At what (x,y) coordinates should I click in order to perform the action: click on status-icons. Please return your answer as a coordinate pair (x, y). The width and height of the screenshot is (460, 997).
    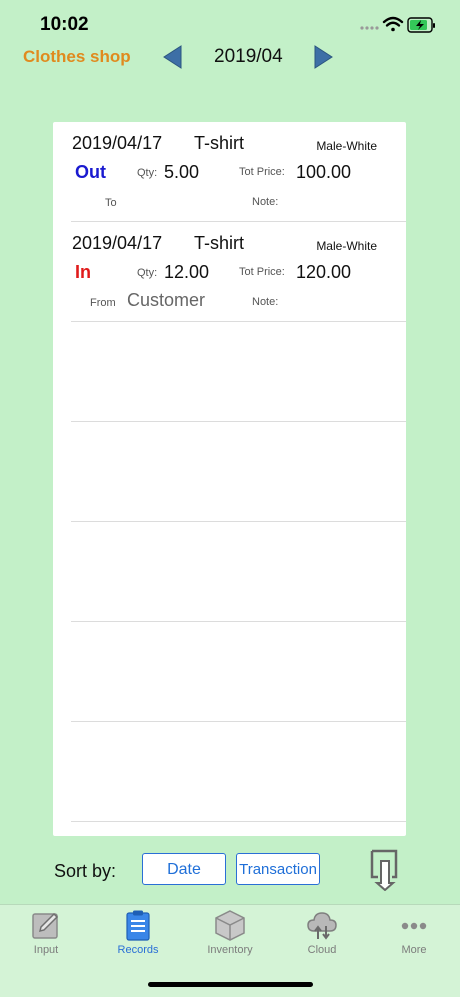
    Looking at the image, I should click on (398, 25).